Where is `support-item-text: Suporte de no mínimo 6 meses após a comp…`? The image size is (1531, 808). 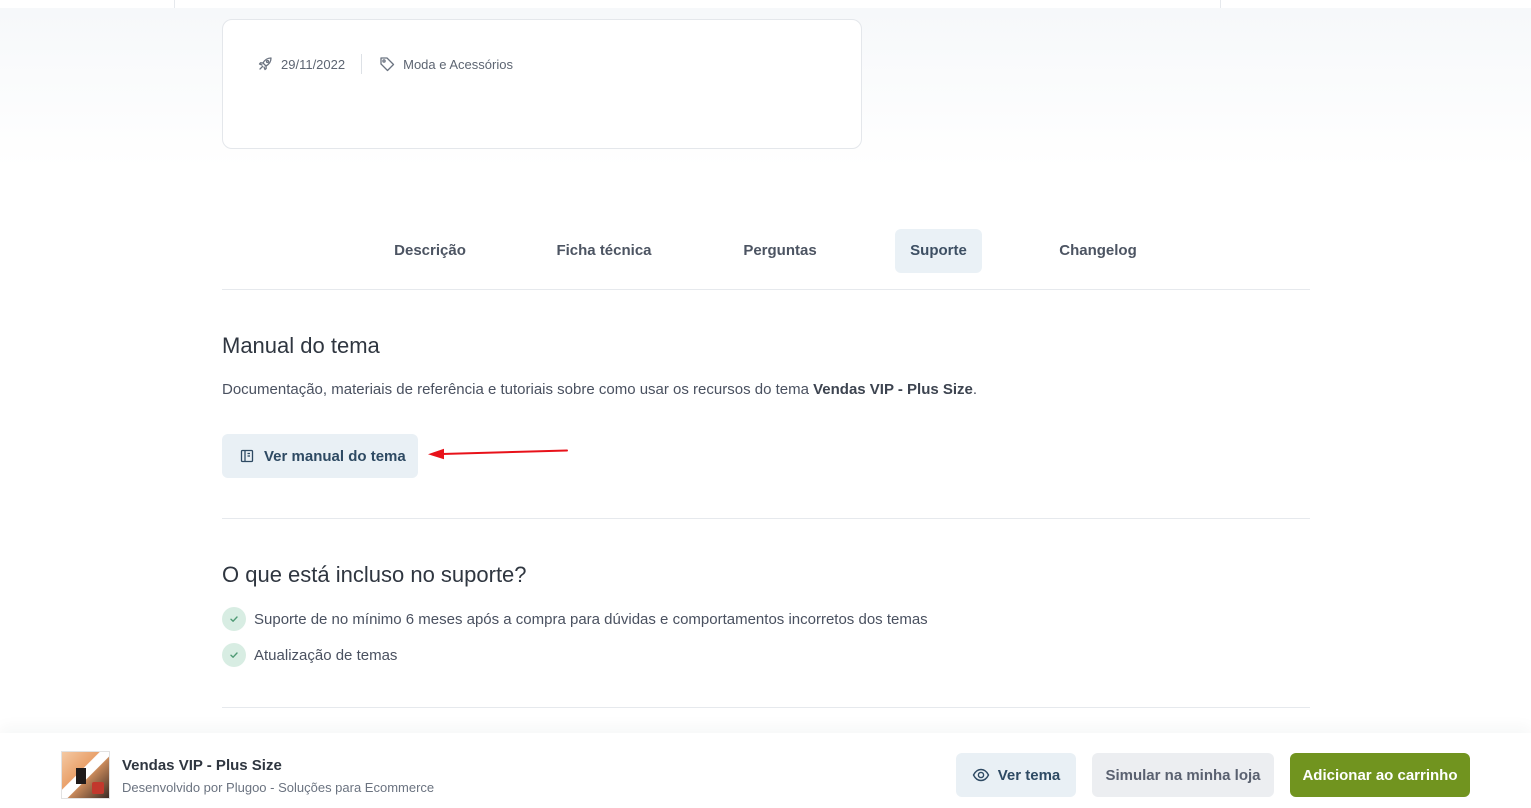 support-item-text: Suporte de no mínimo 6 meses após a comp… is located at coordinates (591, 619).